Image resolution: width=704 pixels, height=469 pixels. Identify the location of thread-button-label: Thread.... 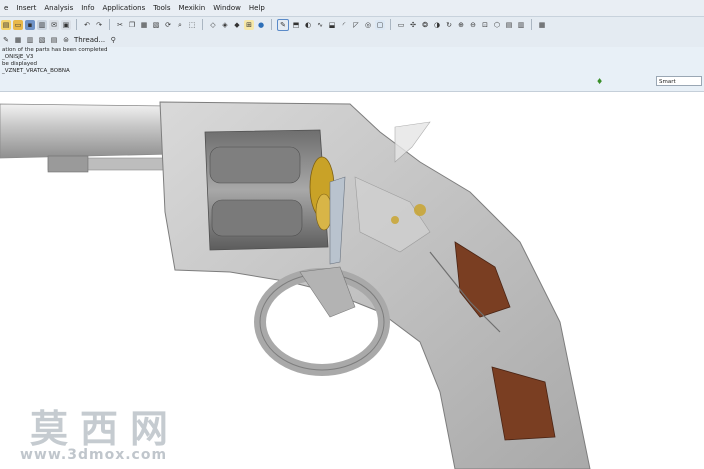
(89, 40).